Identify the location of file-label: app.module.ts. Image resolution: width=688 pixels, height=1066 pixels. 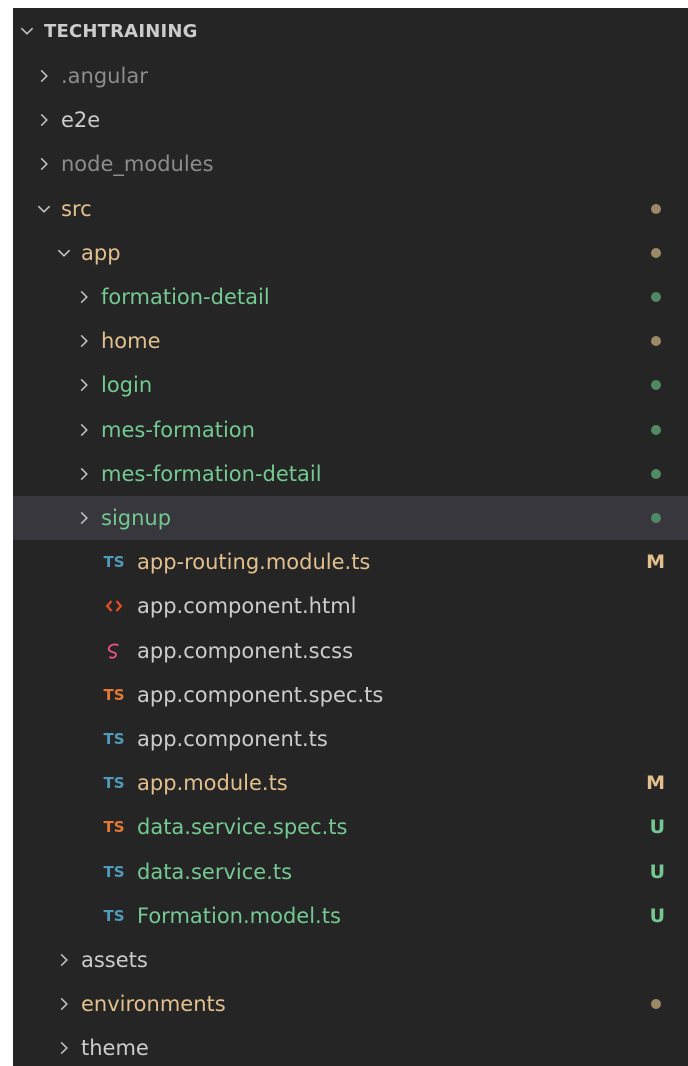
(212, 783).